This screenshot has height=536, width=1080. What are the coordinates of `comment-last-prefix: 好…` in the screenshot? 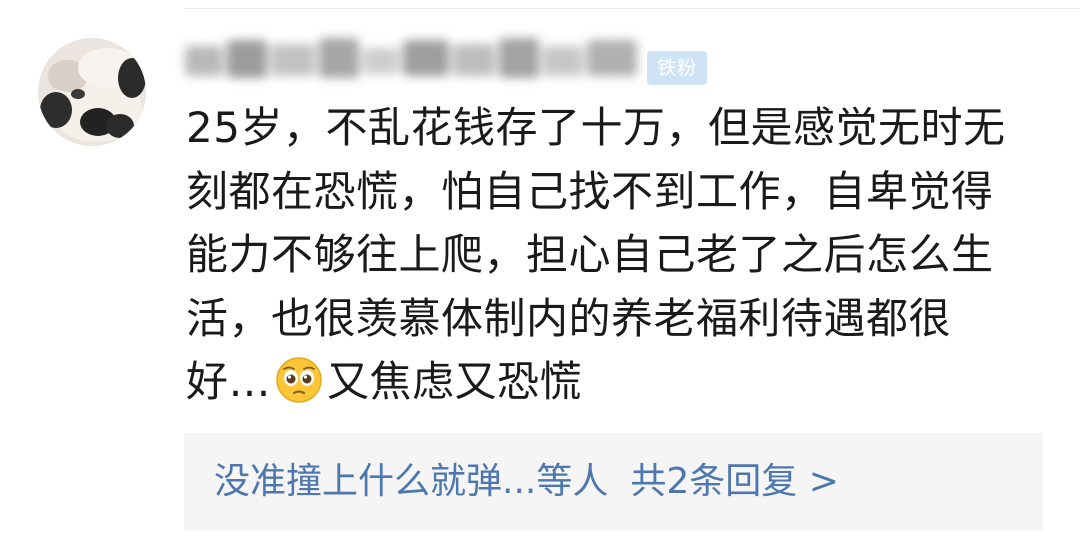 It's located at (229, 381).